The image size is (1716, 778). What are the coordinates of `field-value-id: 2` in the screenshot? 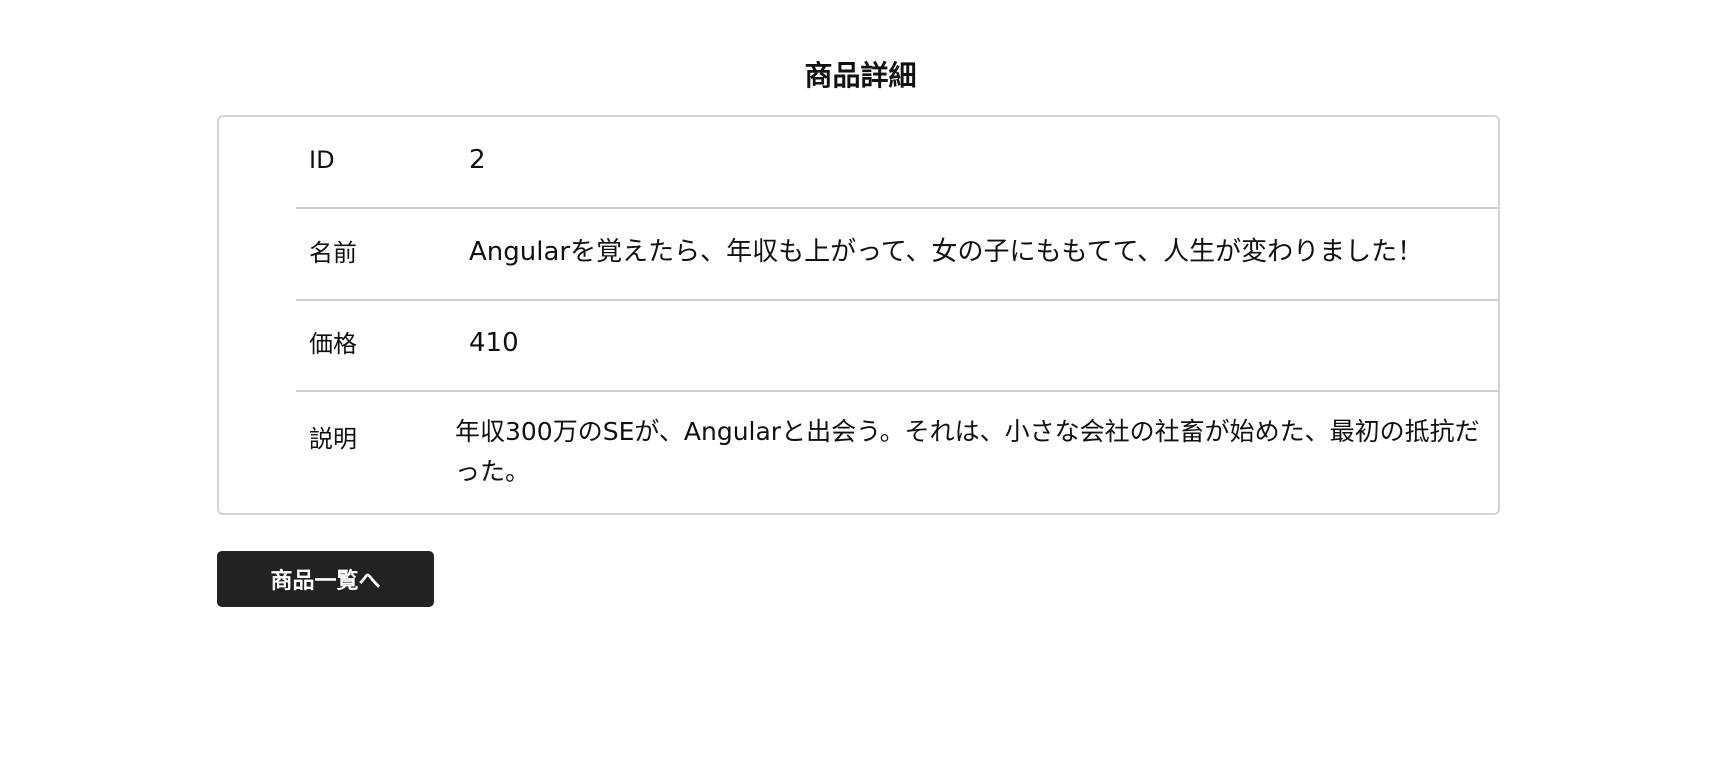 It's located at (477, 160).